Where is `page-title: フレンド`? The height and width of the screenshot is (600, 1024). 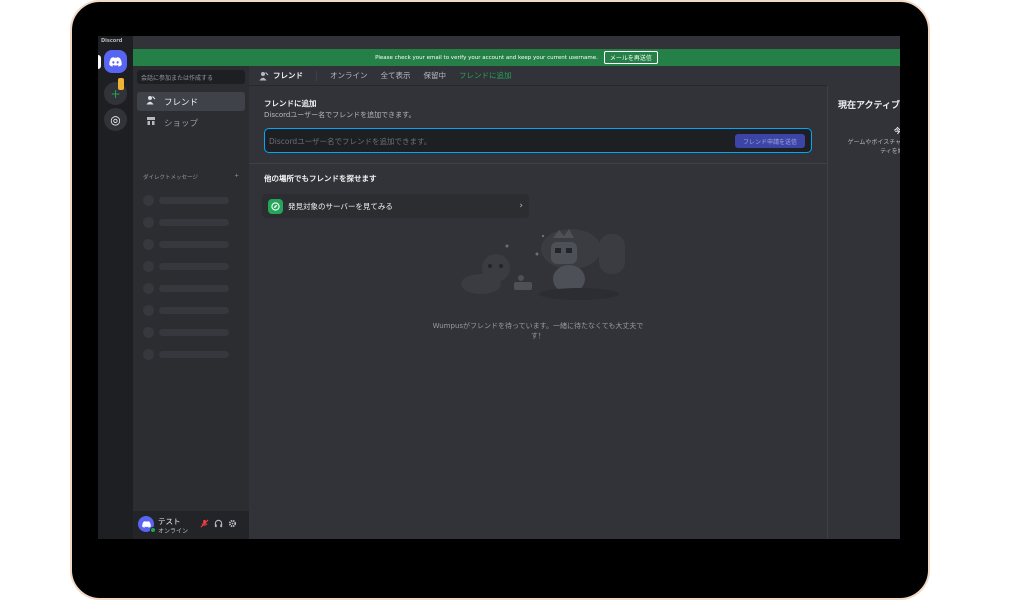 page-title: フレンド is located at coordinates (281, 75).